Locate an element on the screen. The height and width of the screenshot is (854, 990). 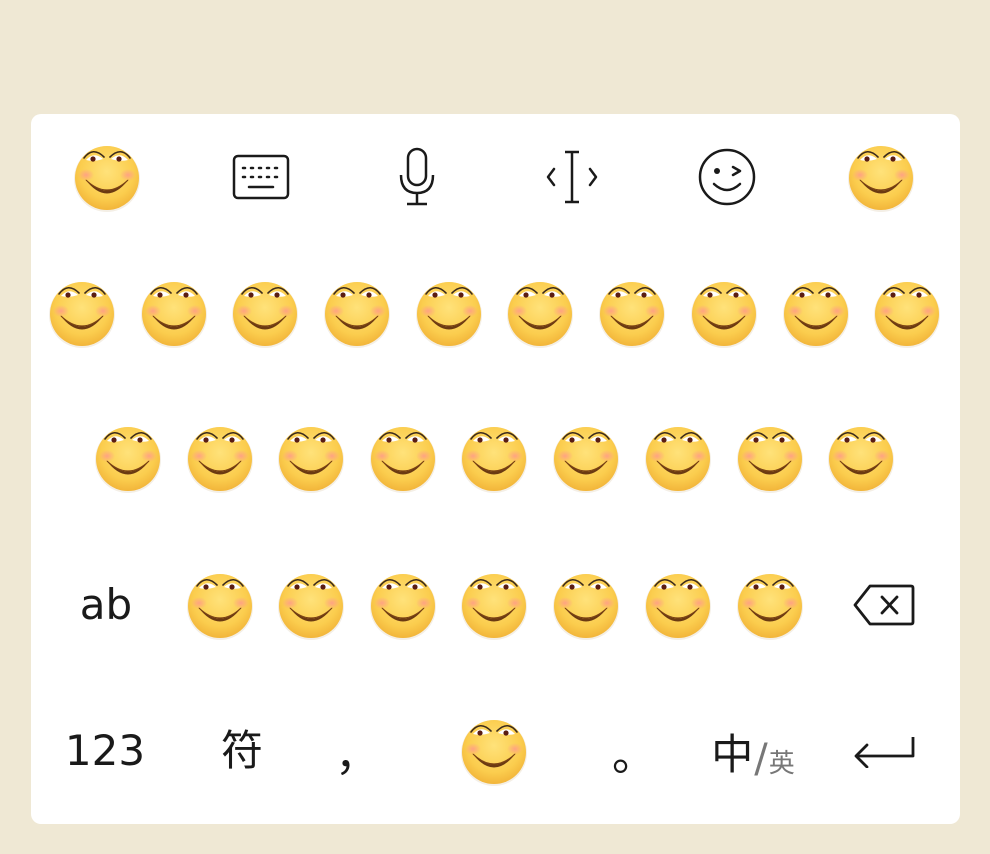
comma-key-label: ， is located at coordinates (357, 755).